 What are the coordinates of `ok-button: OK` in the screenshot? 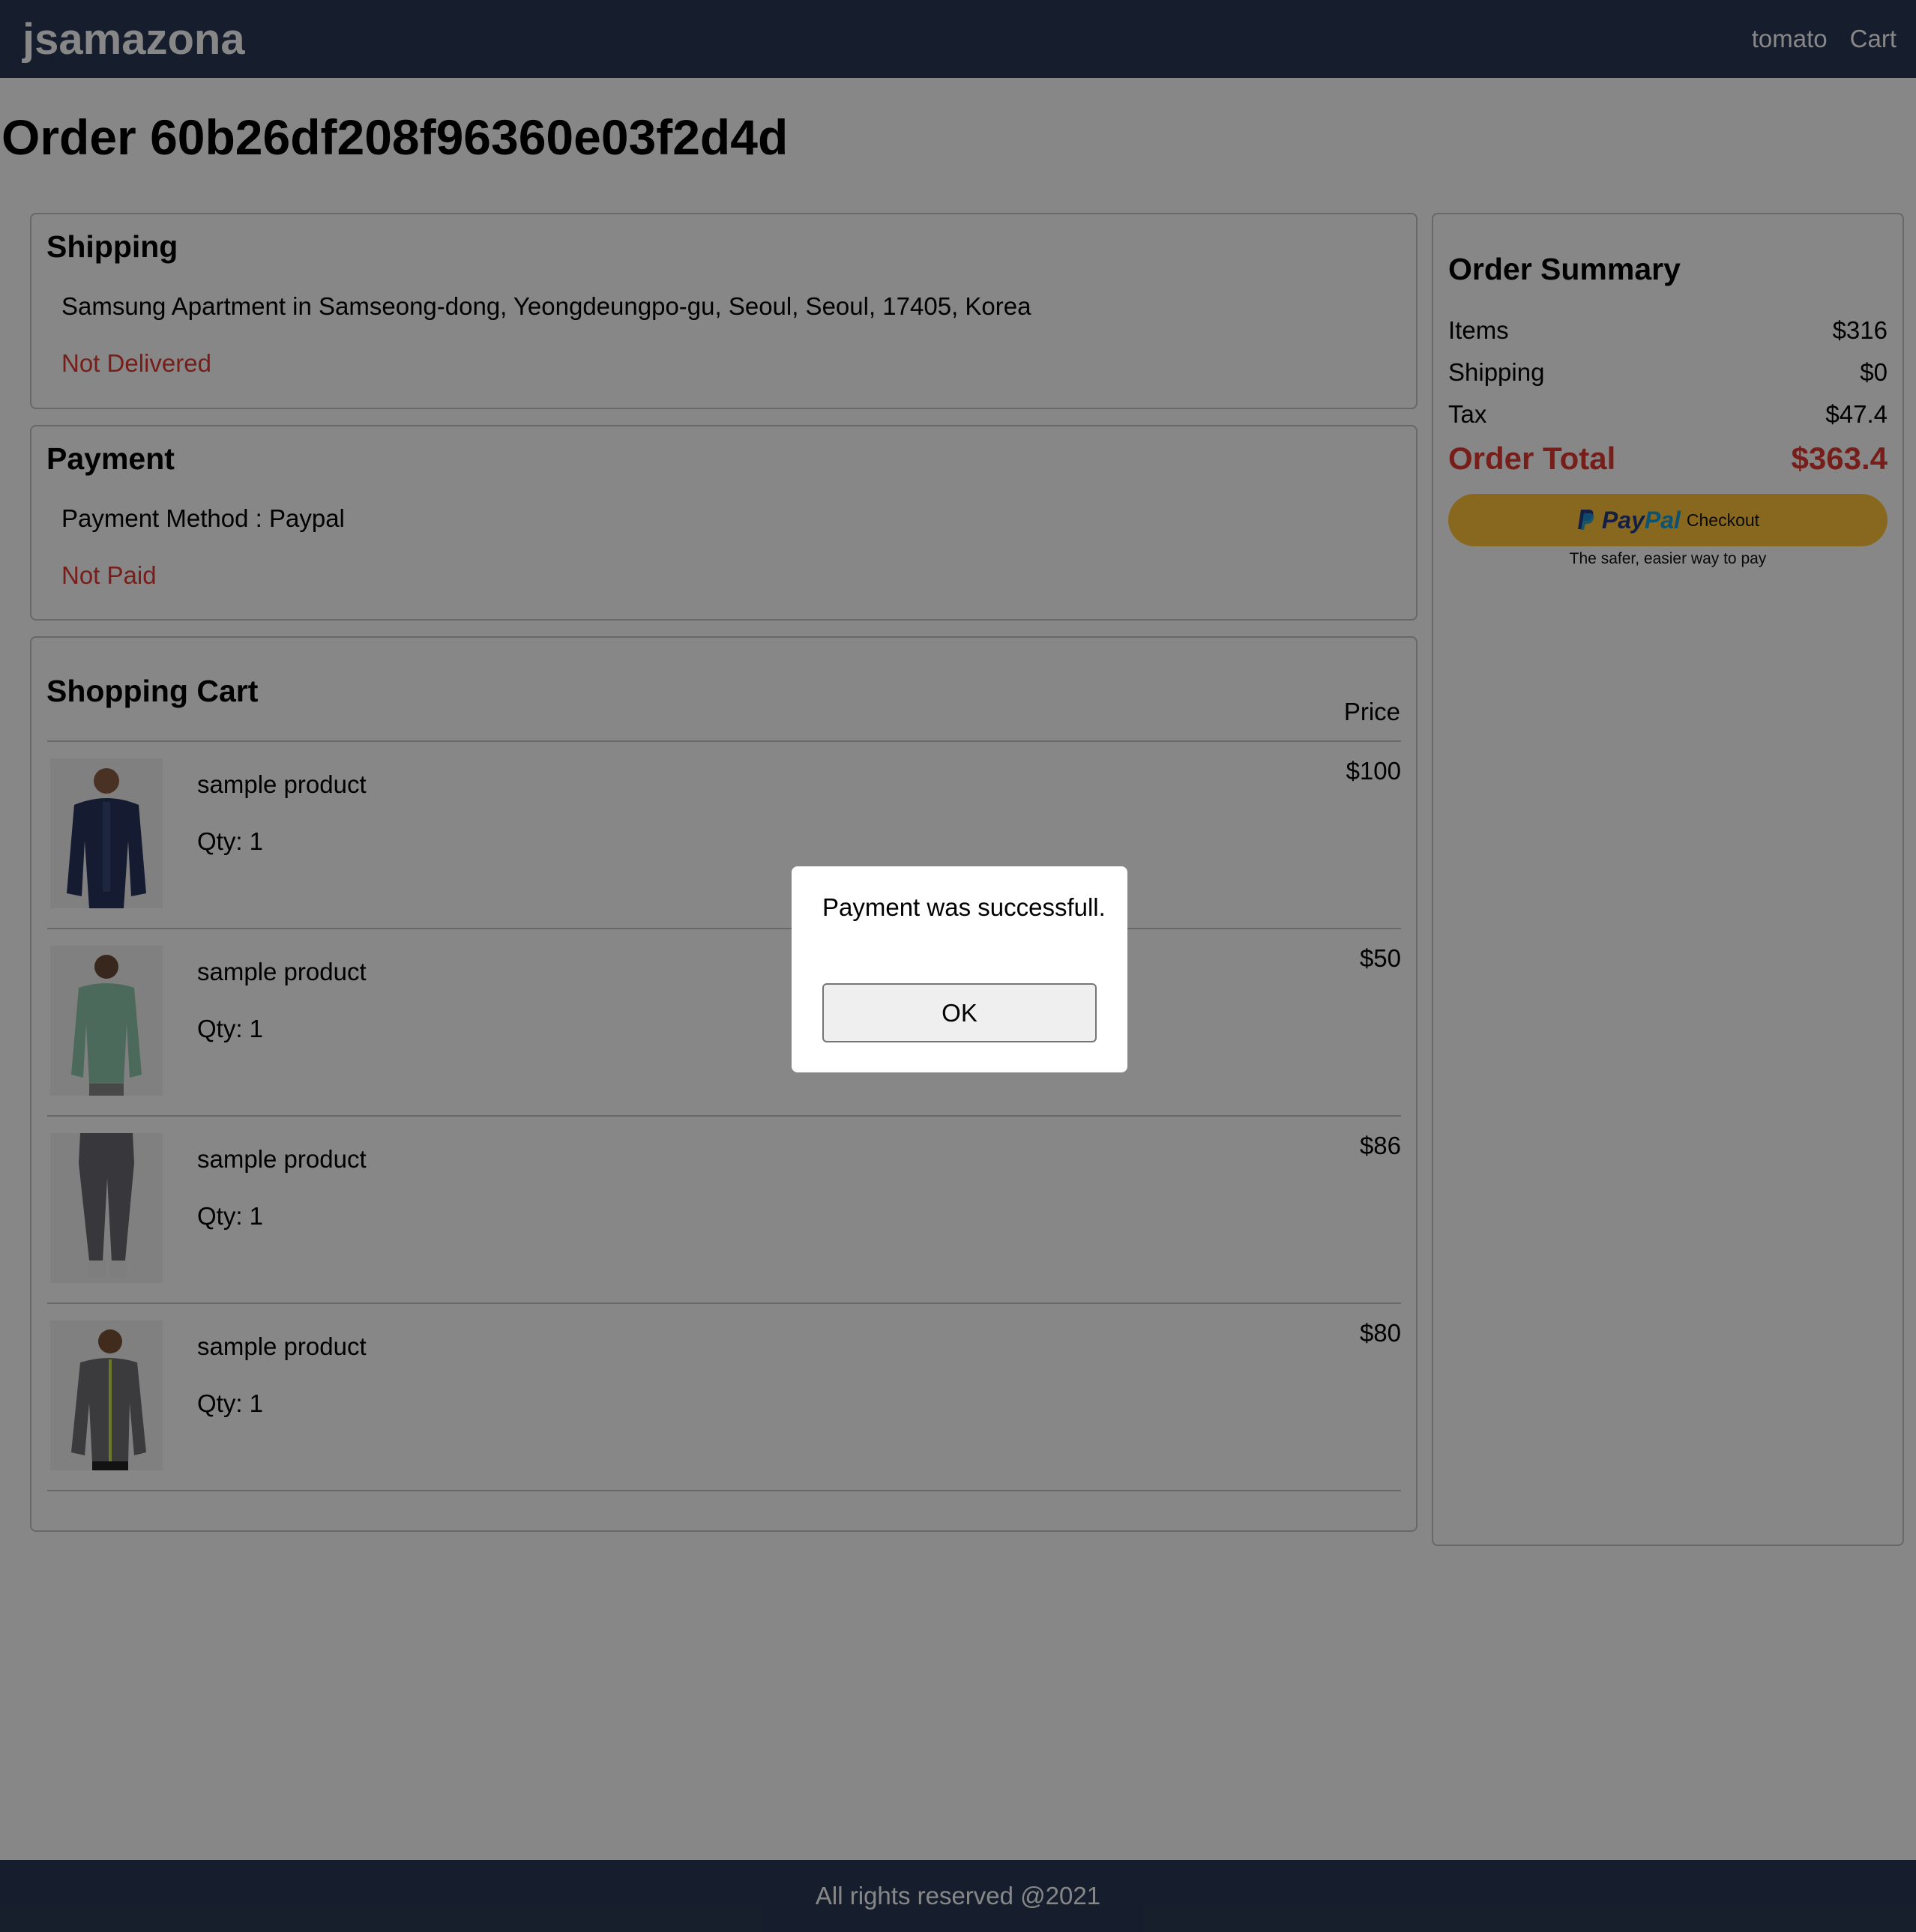 It's located at (959, 1013).